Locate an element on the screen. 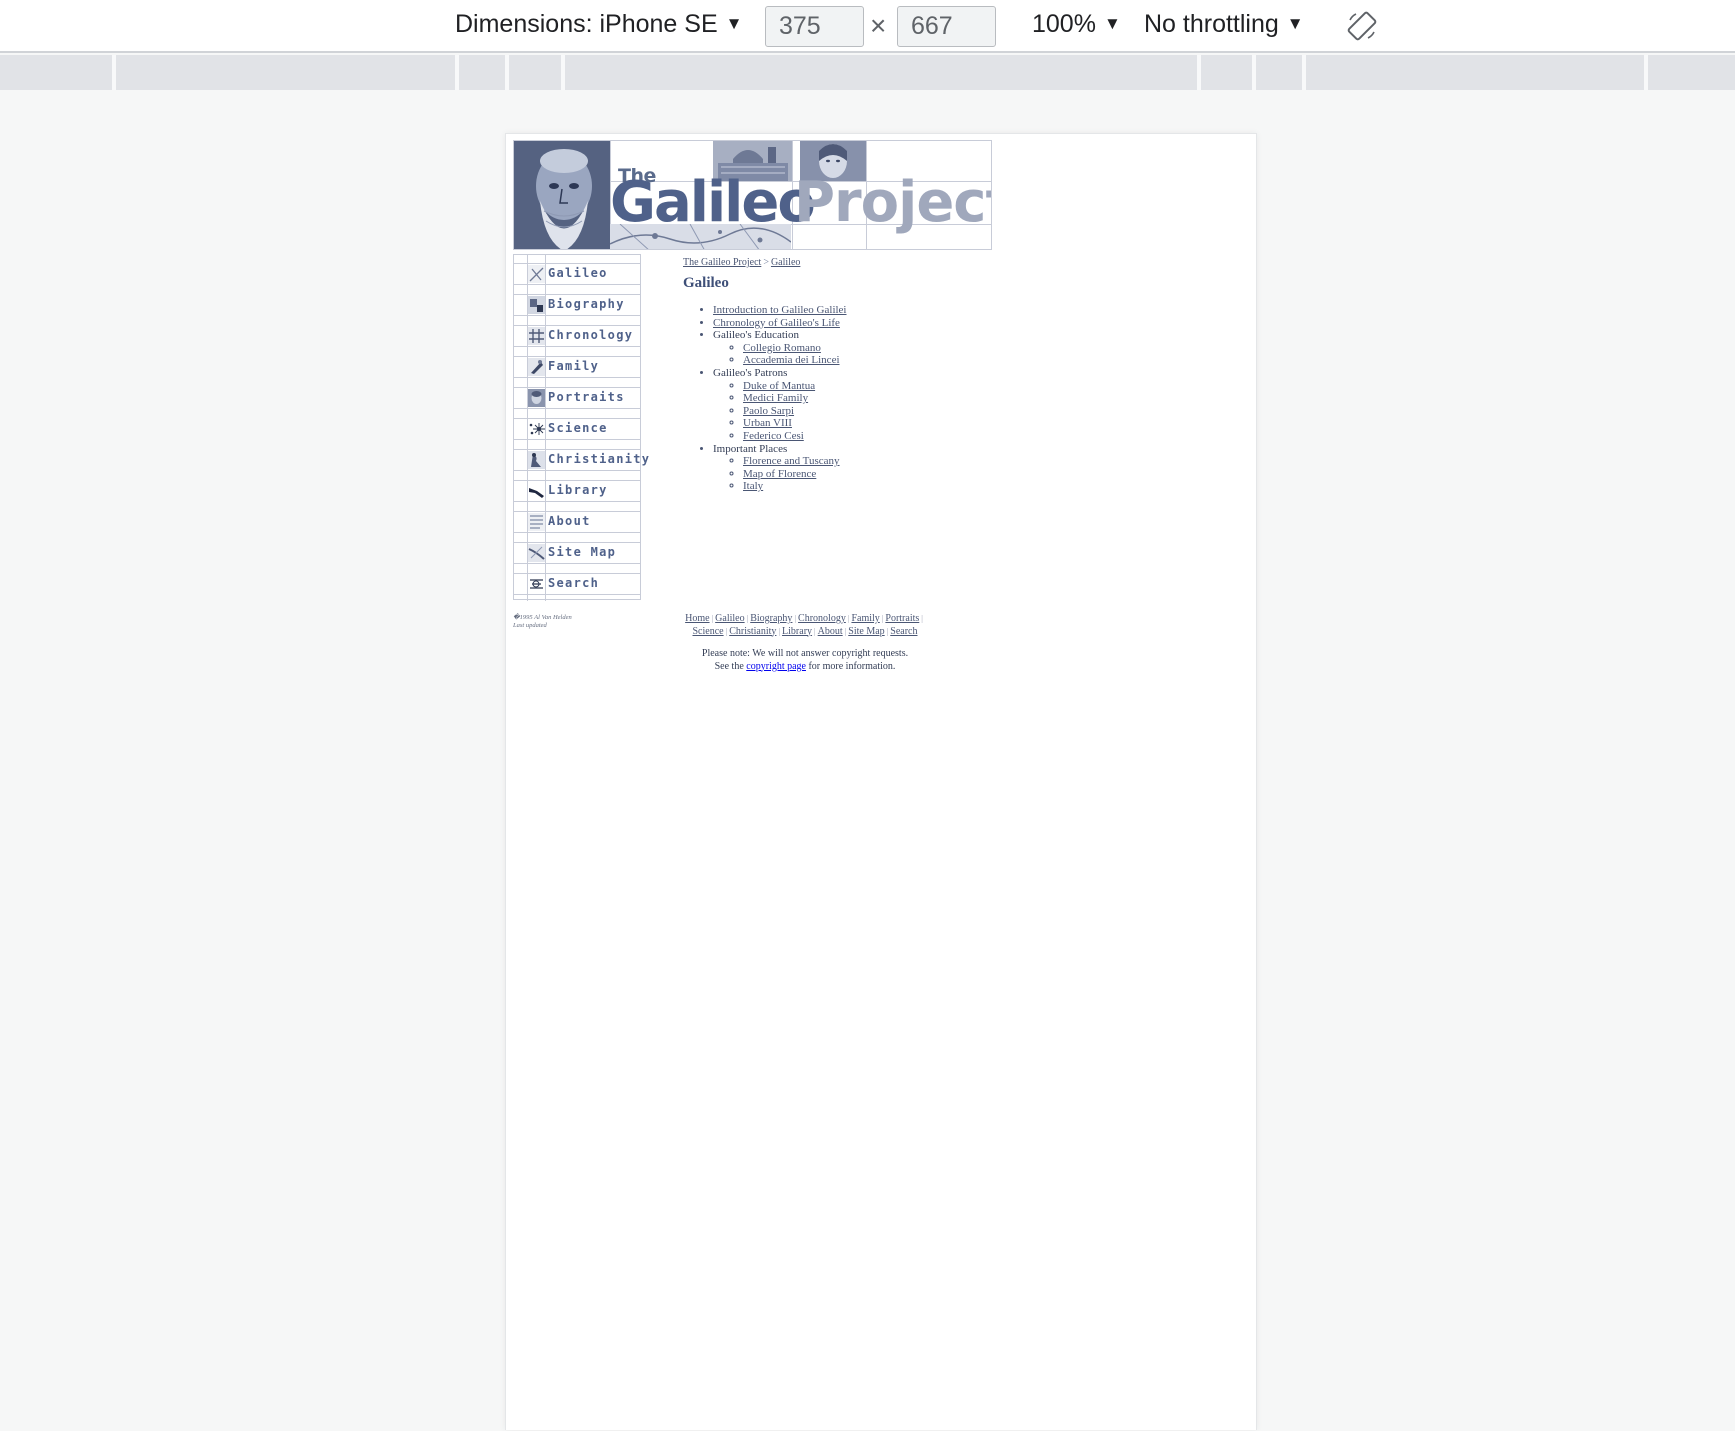 Image resolution: width=1735 pixels, height=1431 pixels. breadcrumb-link-galileo: Galileo is located at coordinates (785, 262).